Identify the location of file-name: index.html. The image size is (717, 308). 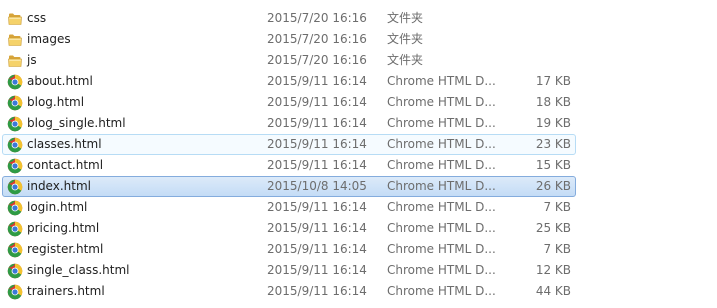
(59, 186).